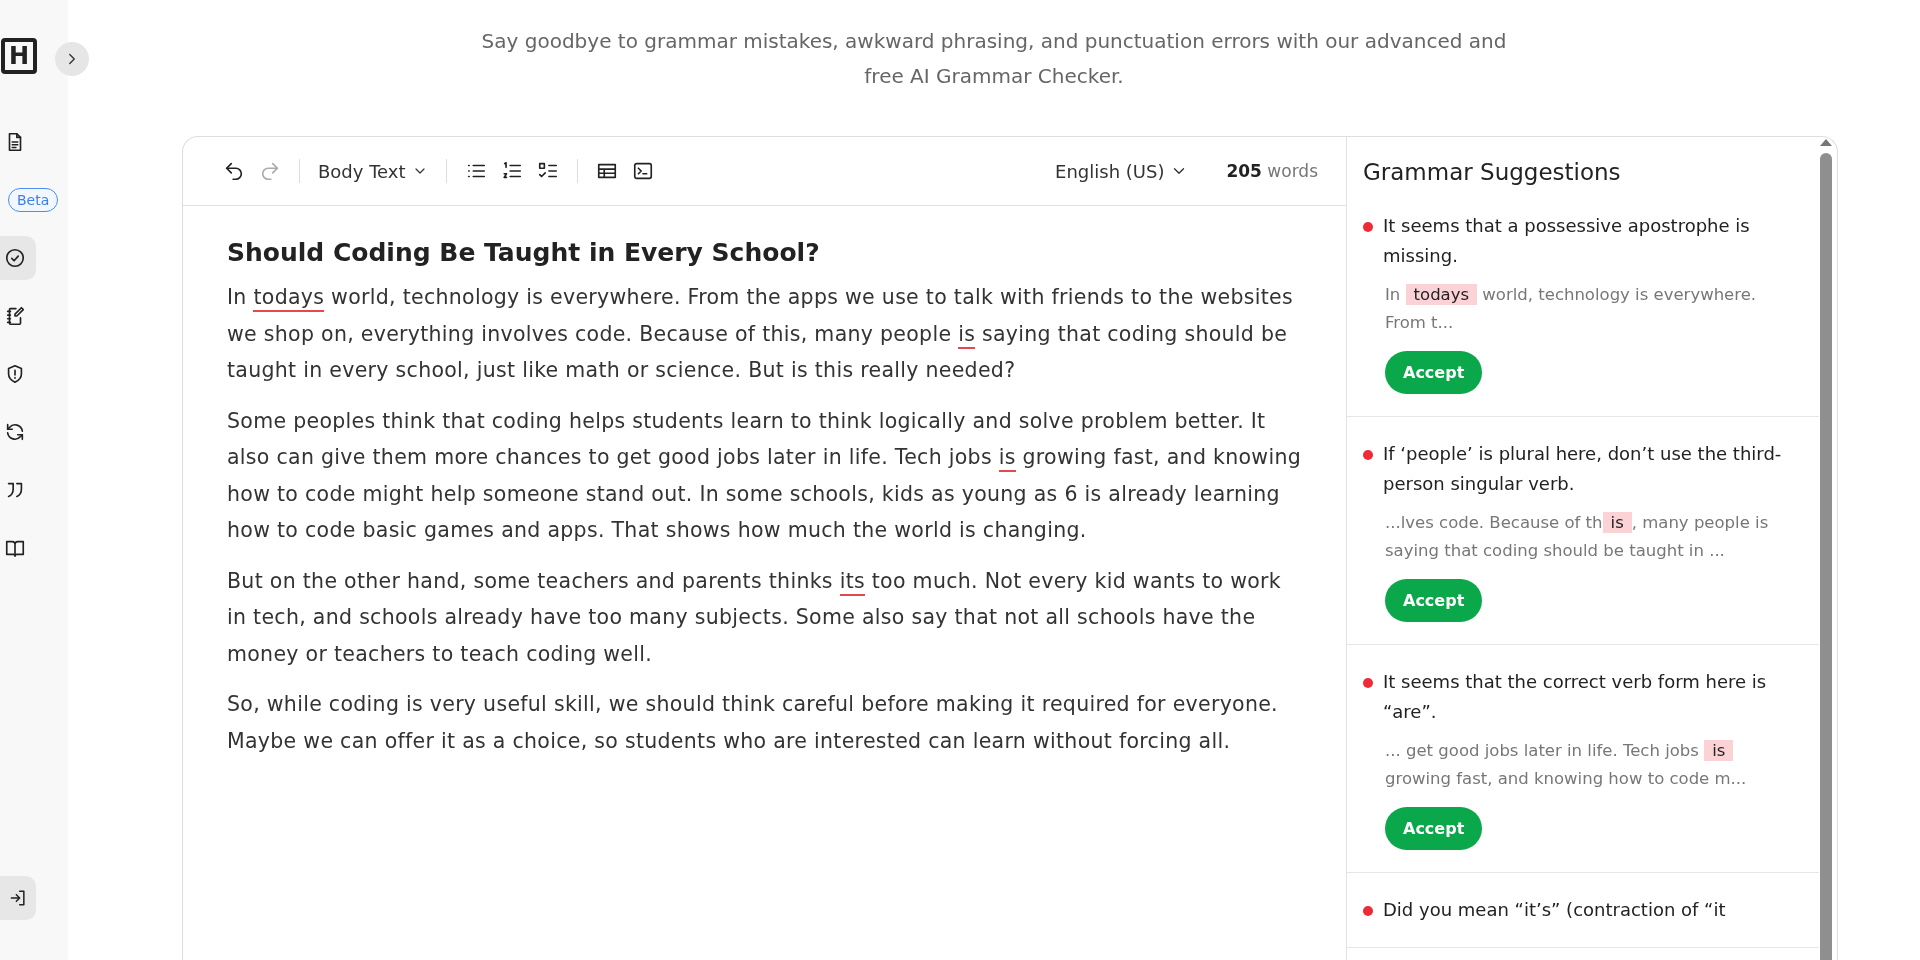  What do you see at coordinates (1575, 697) in the screenshot?
I see `suggestion-message: It seems that the correct verb form here is “are”.` at bounding box center [1575, 697].